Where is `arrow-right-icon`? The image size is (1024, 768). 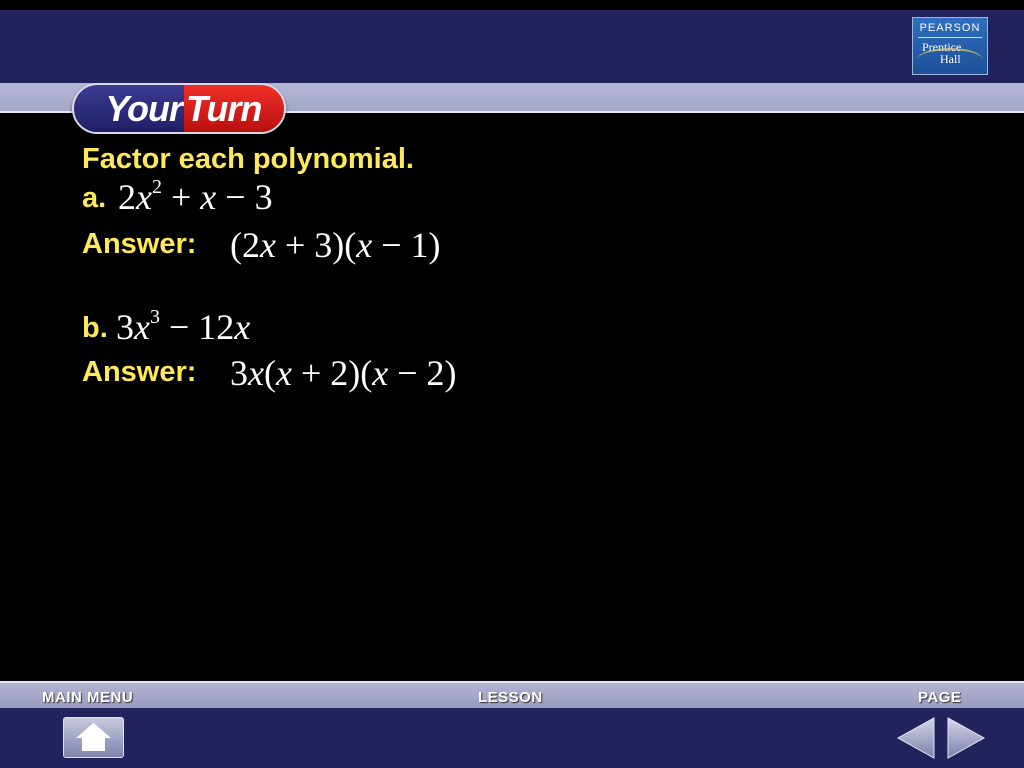
arrow-right-icon is located at coordinates (966, 738).